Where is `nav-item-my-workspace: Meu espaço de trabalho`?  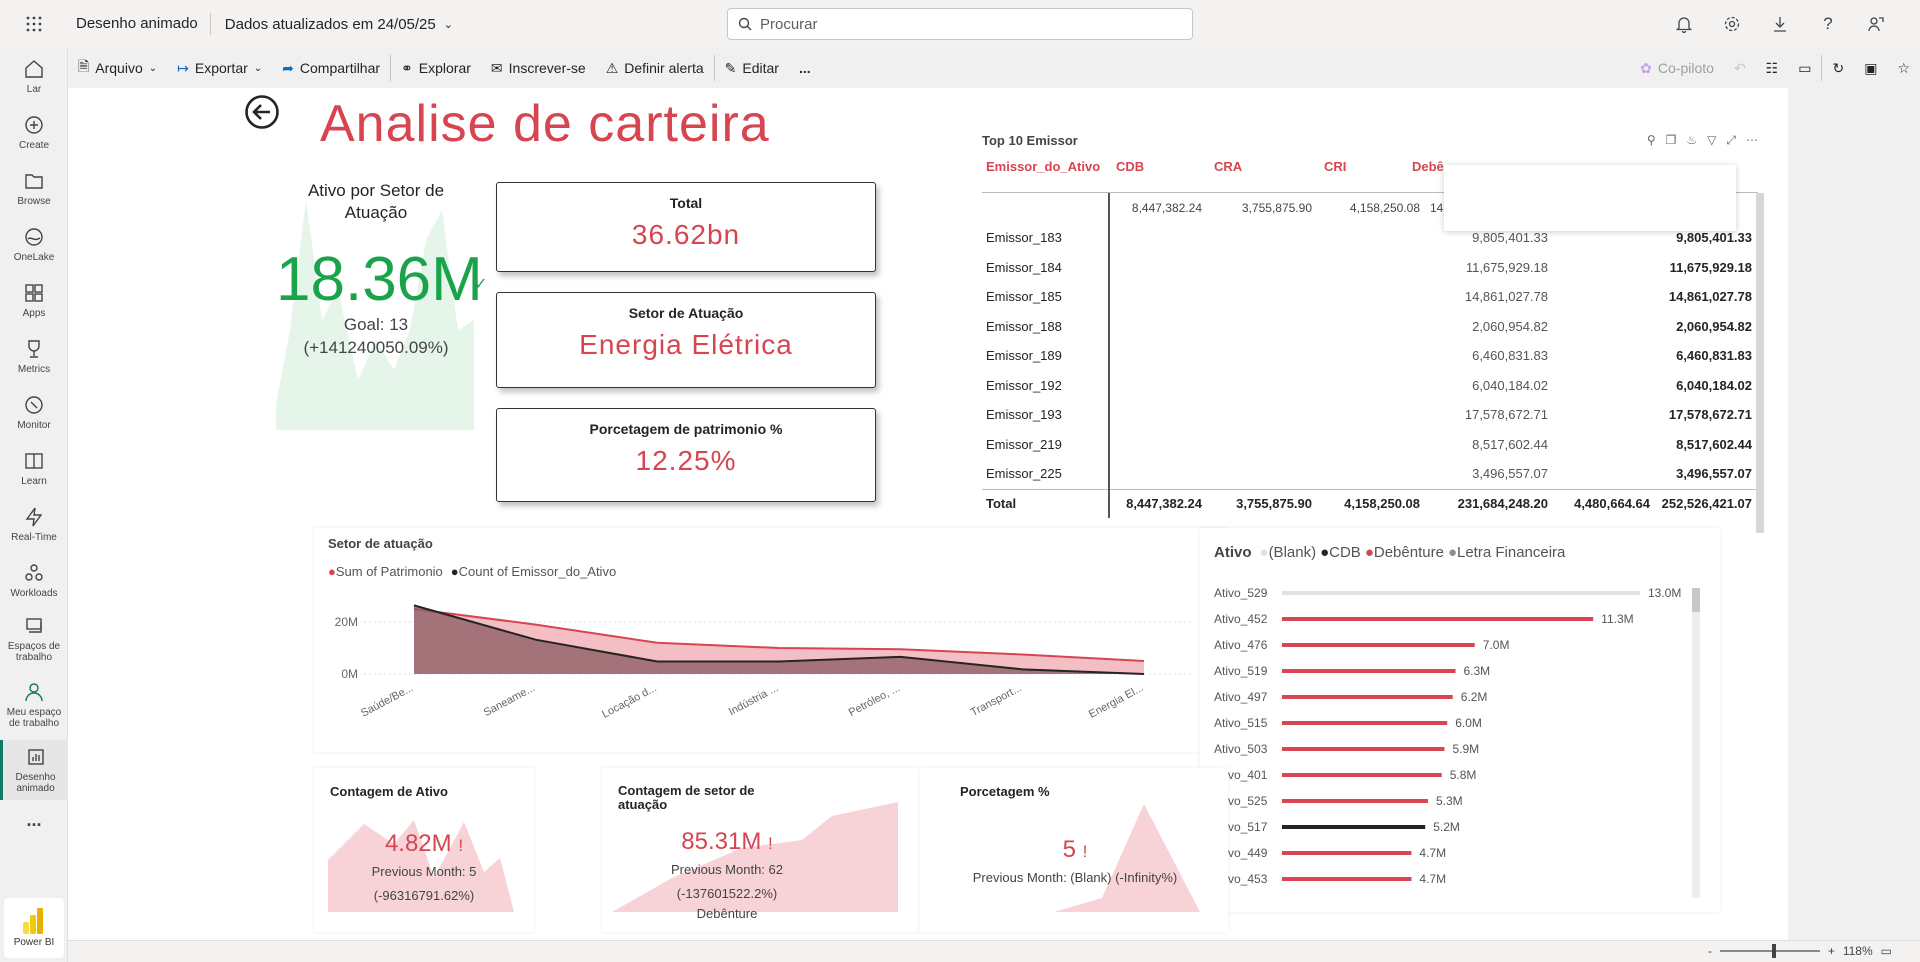
nav-item-my-workspace: Meu espaço de trabalho is located at coordinates (34, 705).